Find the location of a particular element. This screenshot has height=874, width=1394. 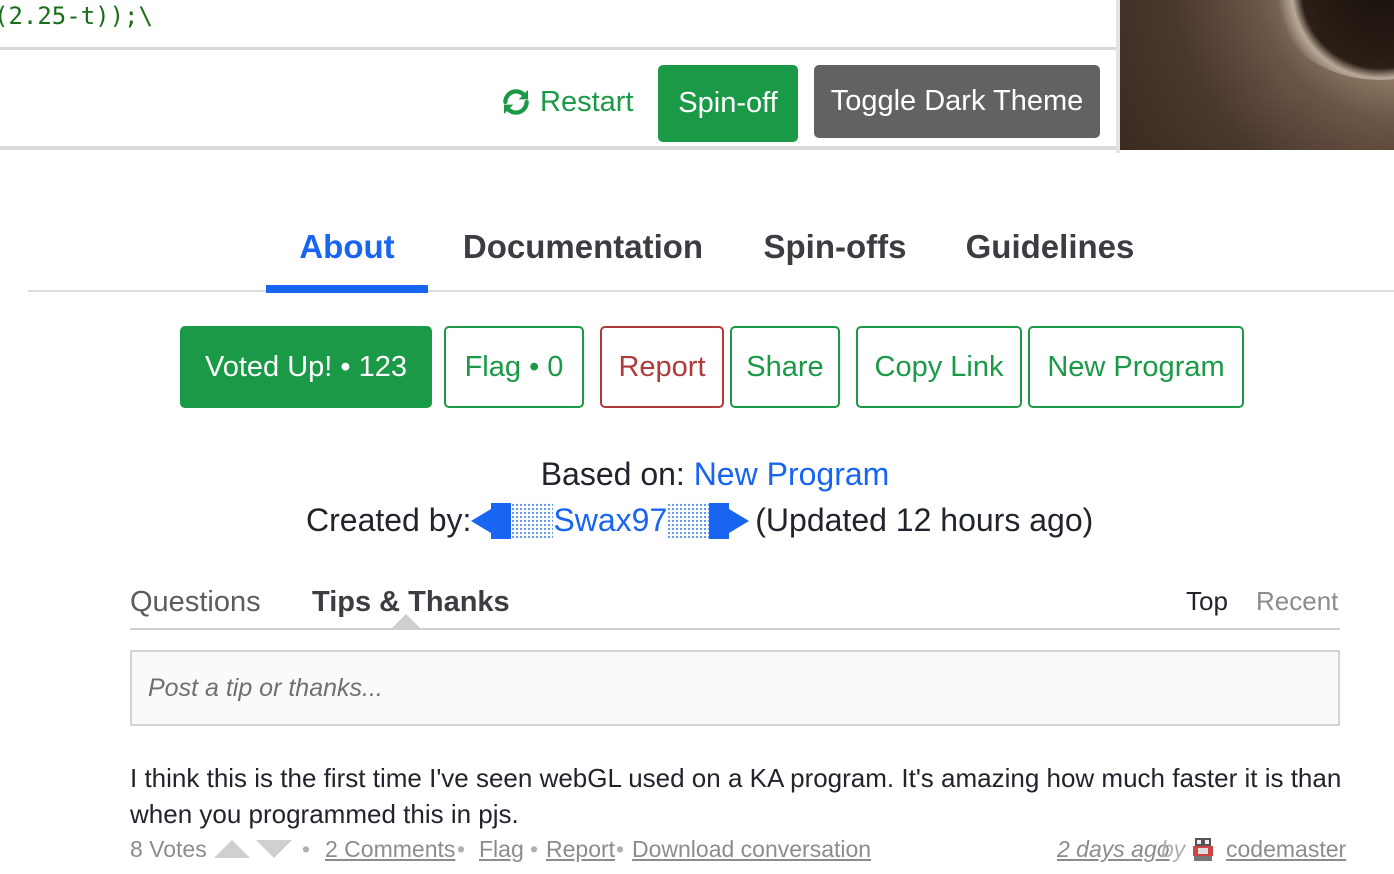

updated-time: (Updated 12 hours ago) is located at coordinates (924, 520).